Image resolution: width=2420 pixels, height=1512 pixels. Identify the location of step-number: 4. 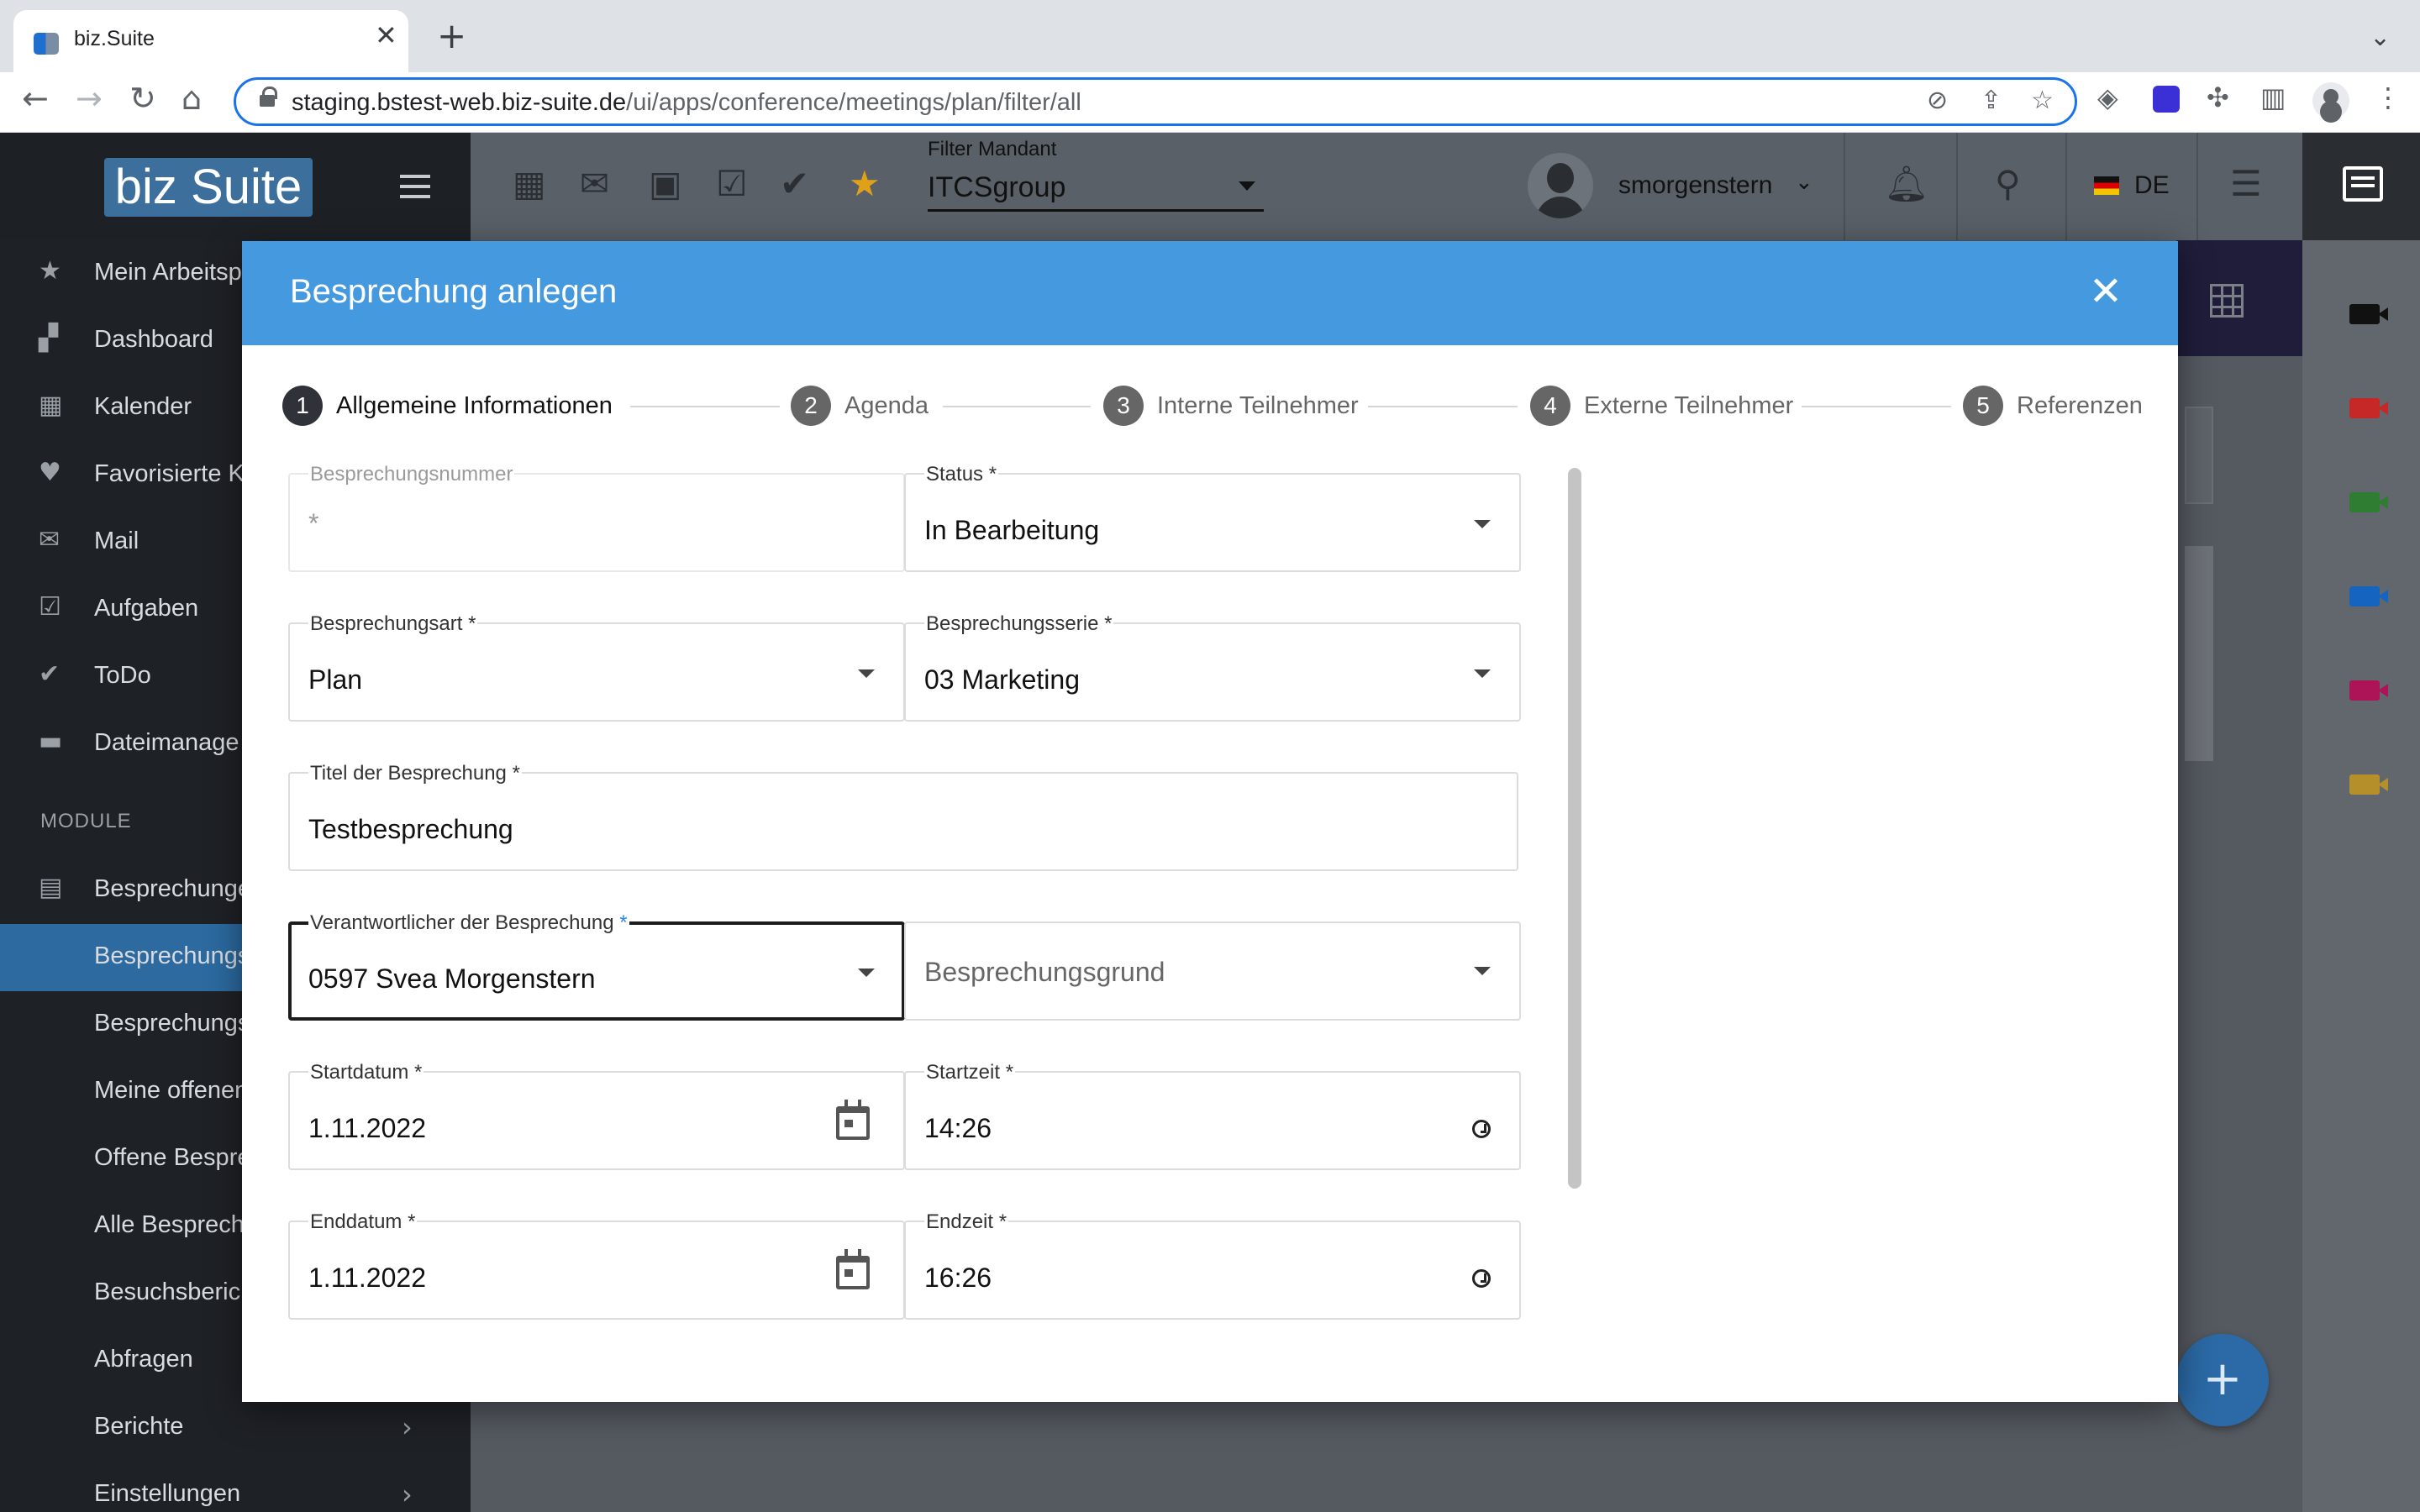
(1550, 406).